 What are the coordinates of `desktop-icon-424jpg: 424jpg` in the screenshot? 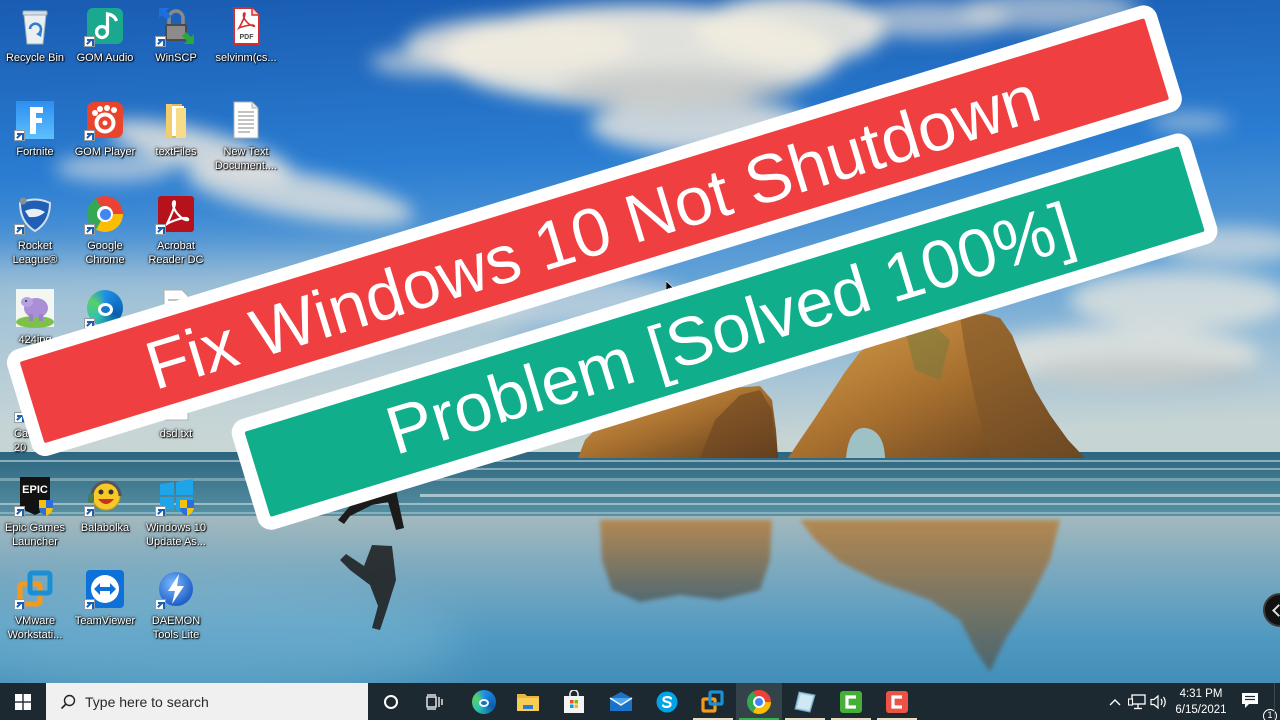 It's located at (35, 317).